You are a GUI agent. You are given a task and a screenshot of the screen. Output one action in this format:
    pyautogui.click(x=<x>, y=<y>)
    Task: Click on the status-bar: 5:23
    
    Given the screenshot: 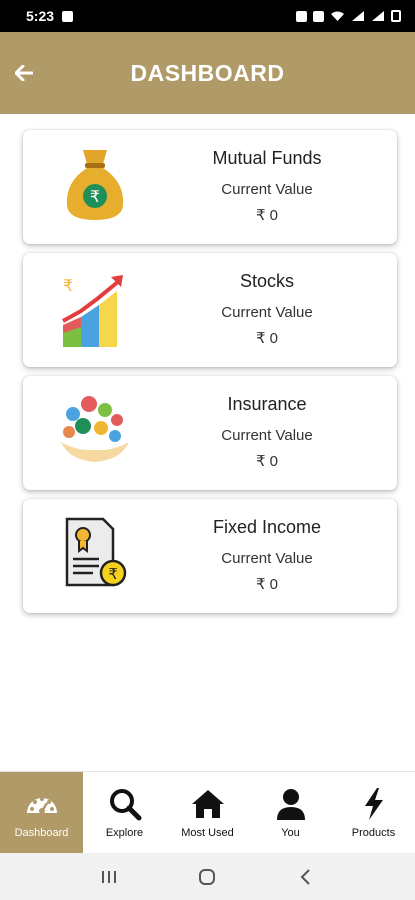 What is the action you would take?
    pyautogui.click(x=207, y=16)
    